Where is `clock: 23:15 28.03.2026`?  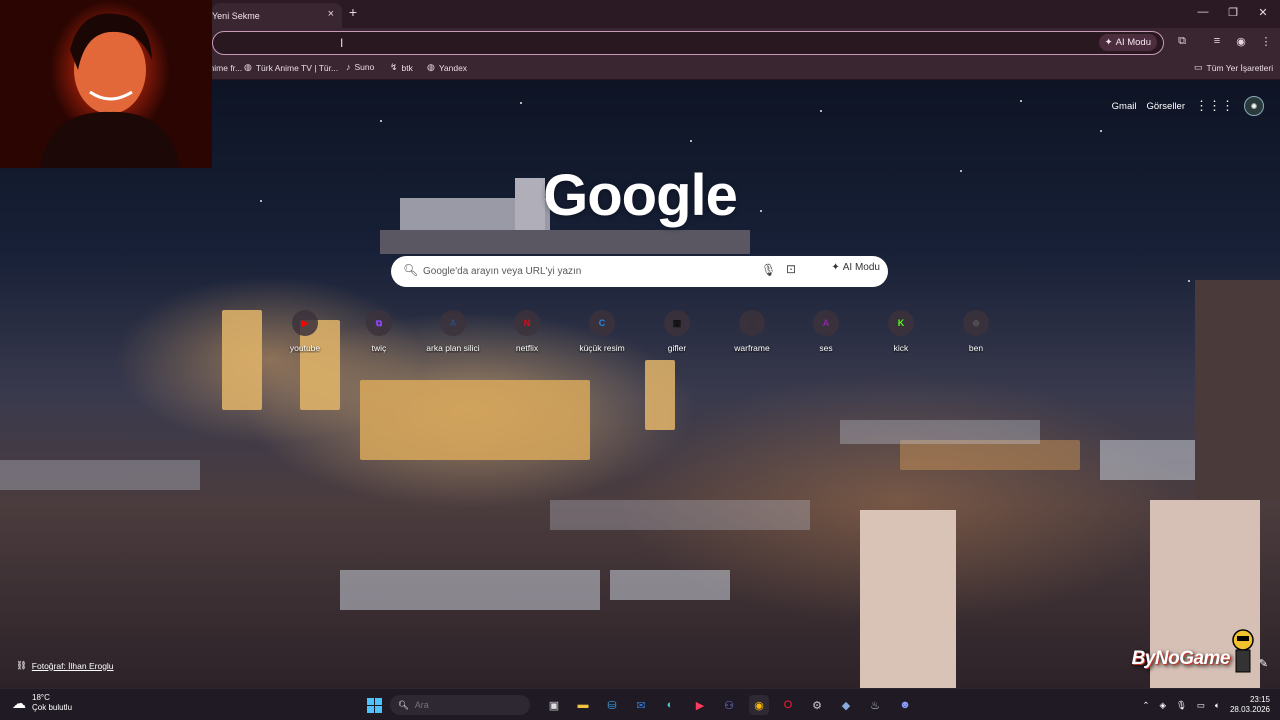
clock: 23:15 28.03.2026 is located at coordinates (1250, 705).